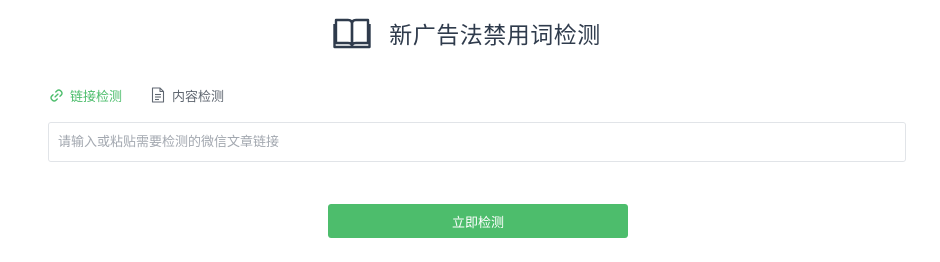 Image resolution: width=940 pixels, height=262 pixels. Describe the element at coordinates (478, 221) in the screenshot. I see `detect-now-button: 立即检测` at that location.